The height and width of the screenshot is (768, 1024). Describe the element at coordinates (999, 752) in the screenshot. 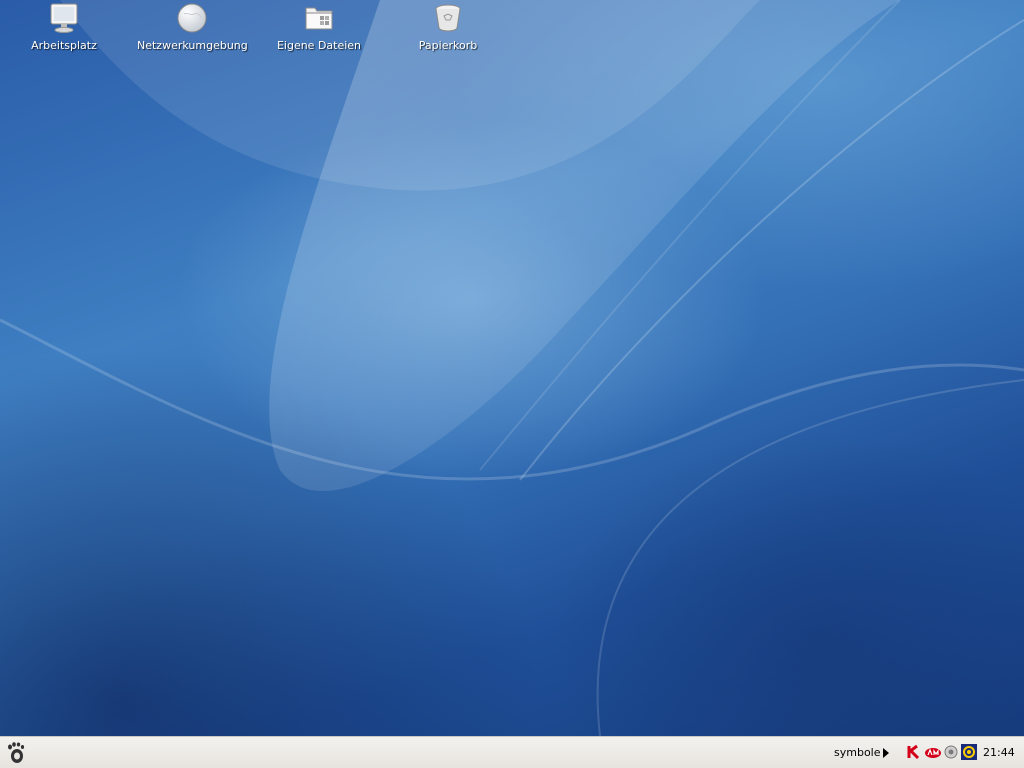

I see `clock: 21:44` at that location.